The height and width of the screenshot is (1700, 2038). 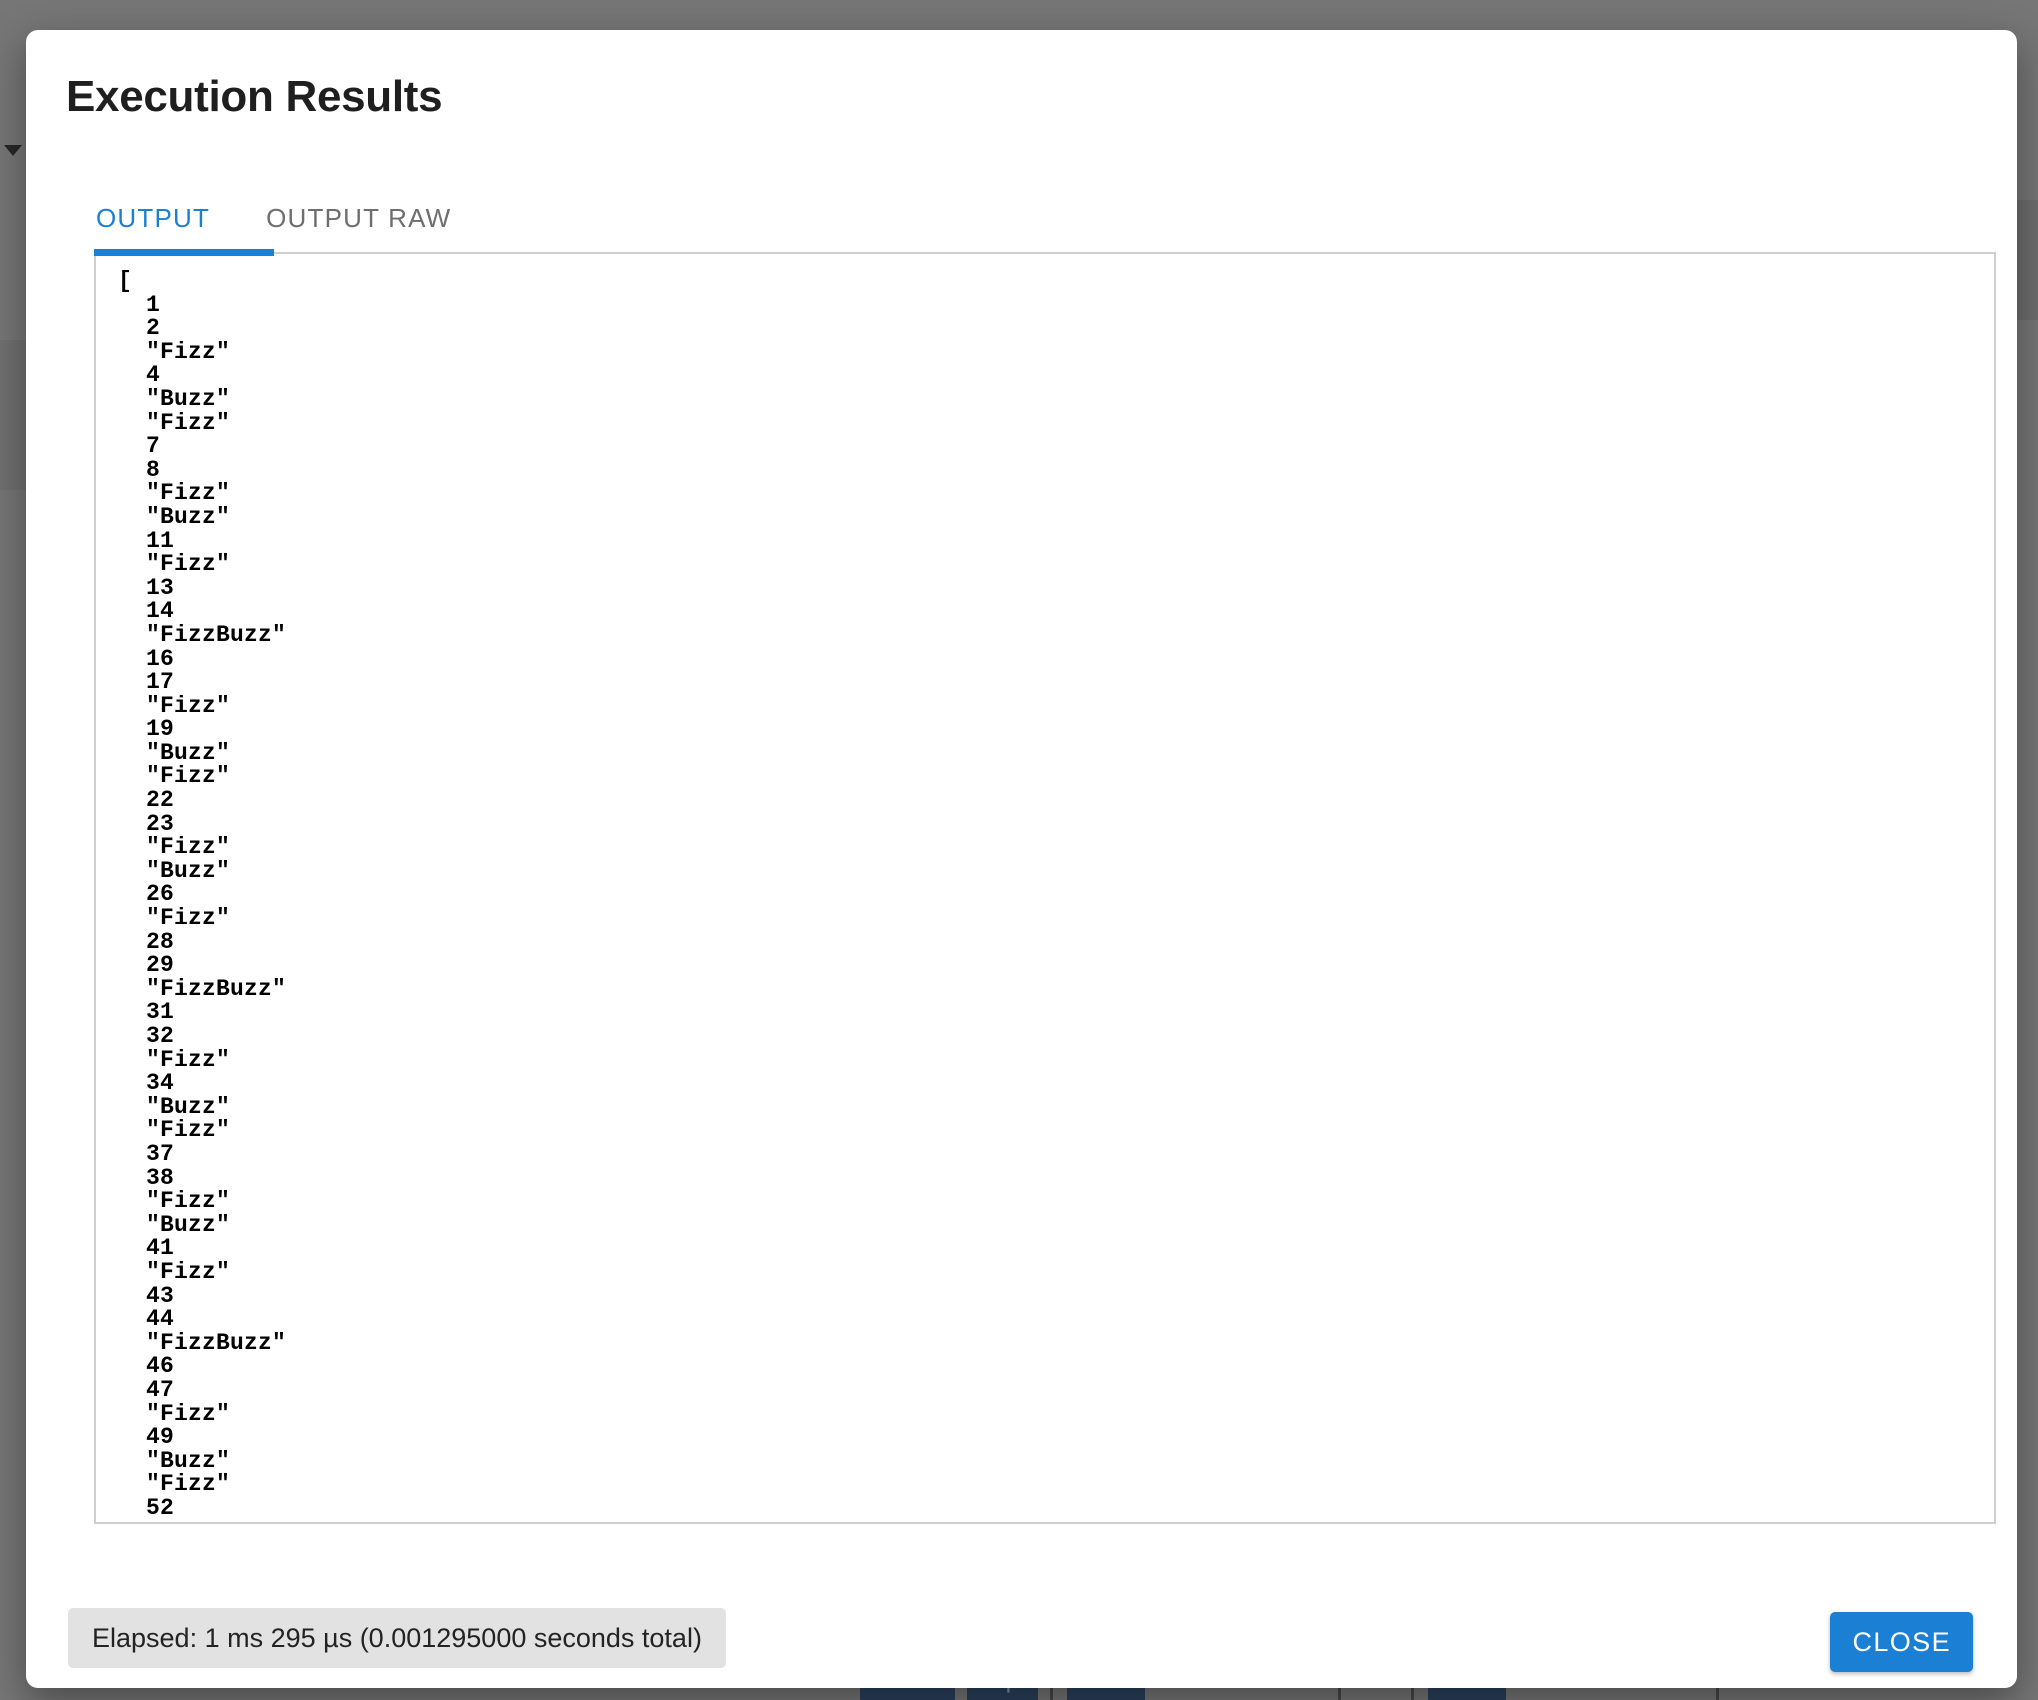 I want to click on tab-bar: OUTPUT OUTPUT RAW, so click(x=1021, y=212).